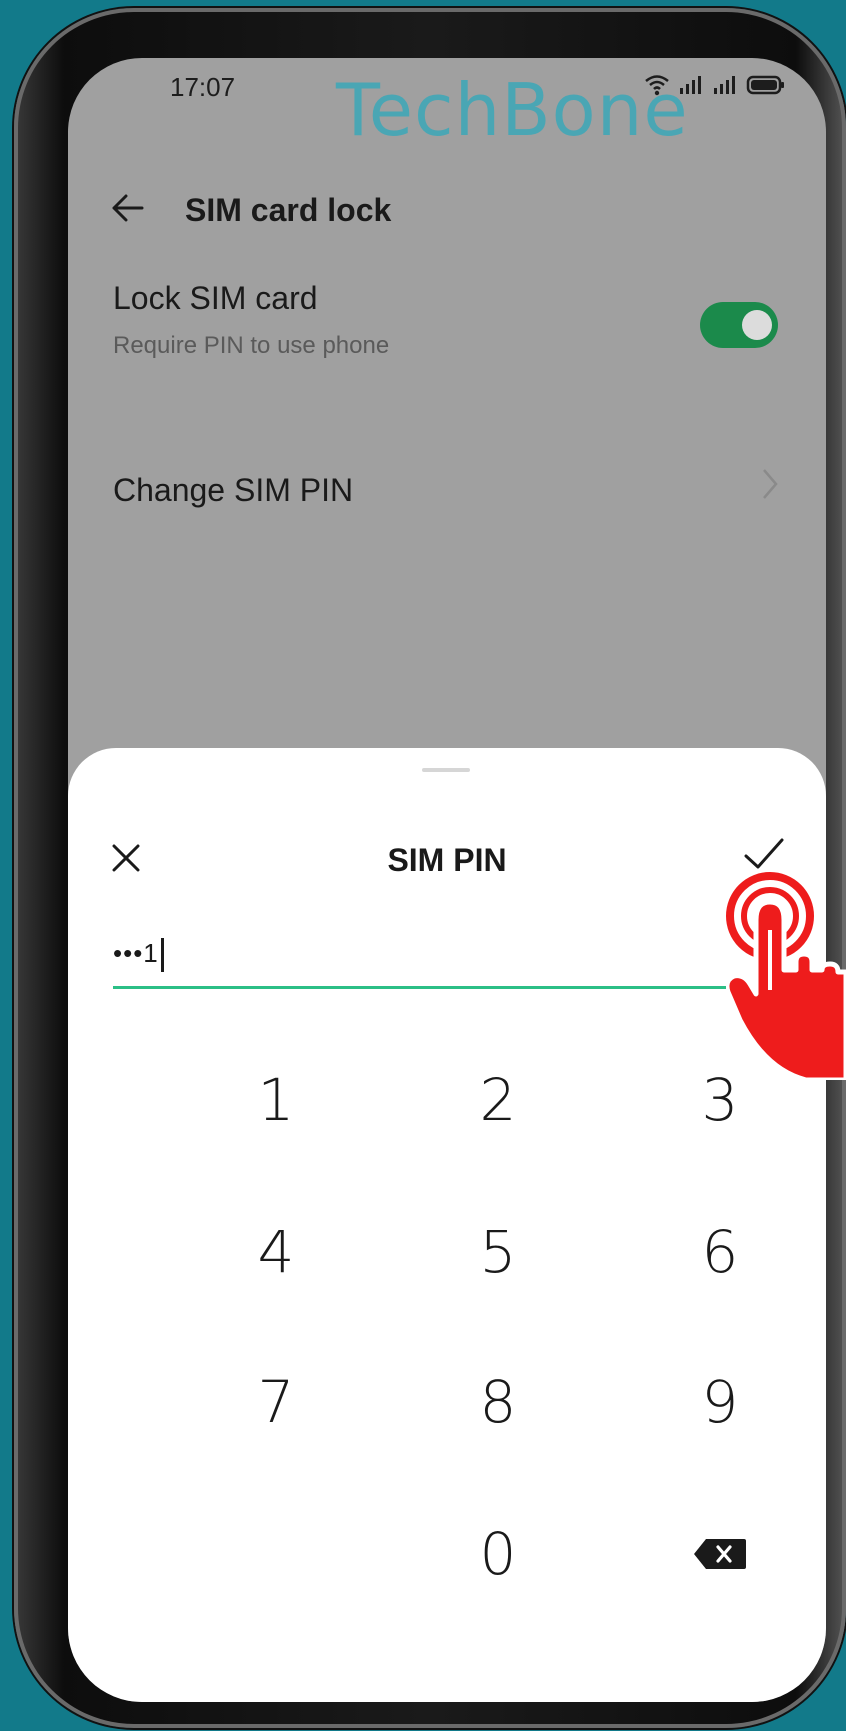 The width and height of the screenshot is (846, 1731). What do you see at coordinates (720, 1252) in the screenshot?
I see `key-6: 6` at bounding box center [720, 1252].